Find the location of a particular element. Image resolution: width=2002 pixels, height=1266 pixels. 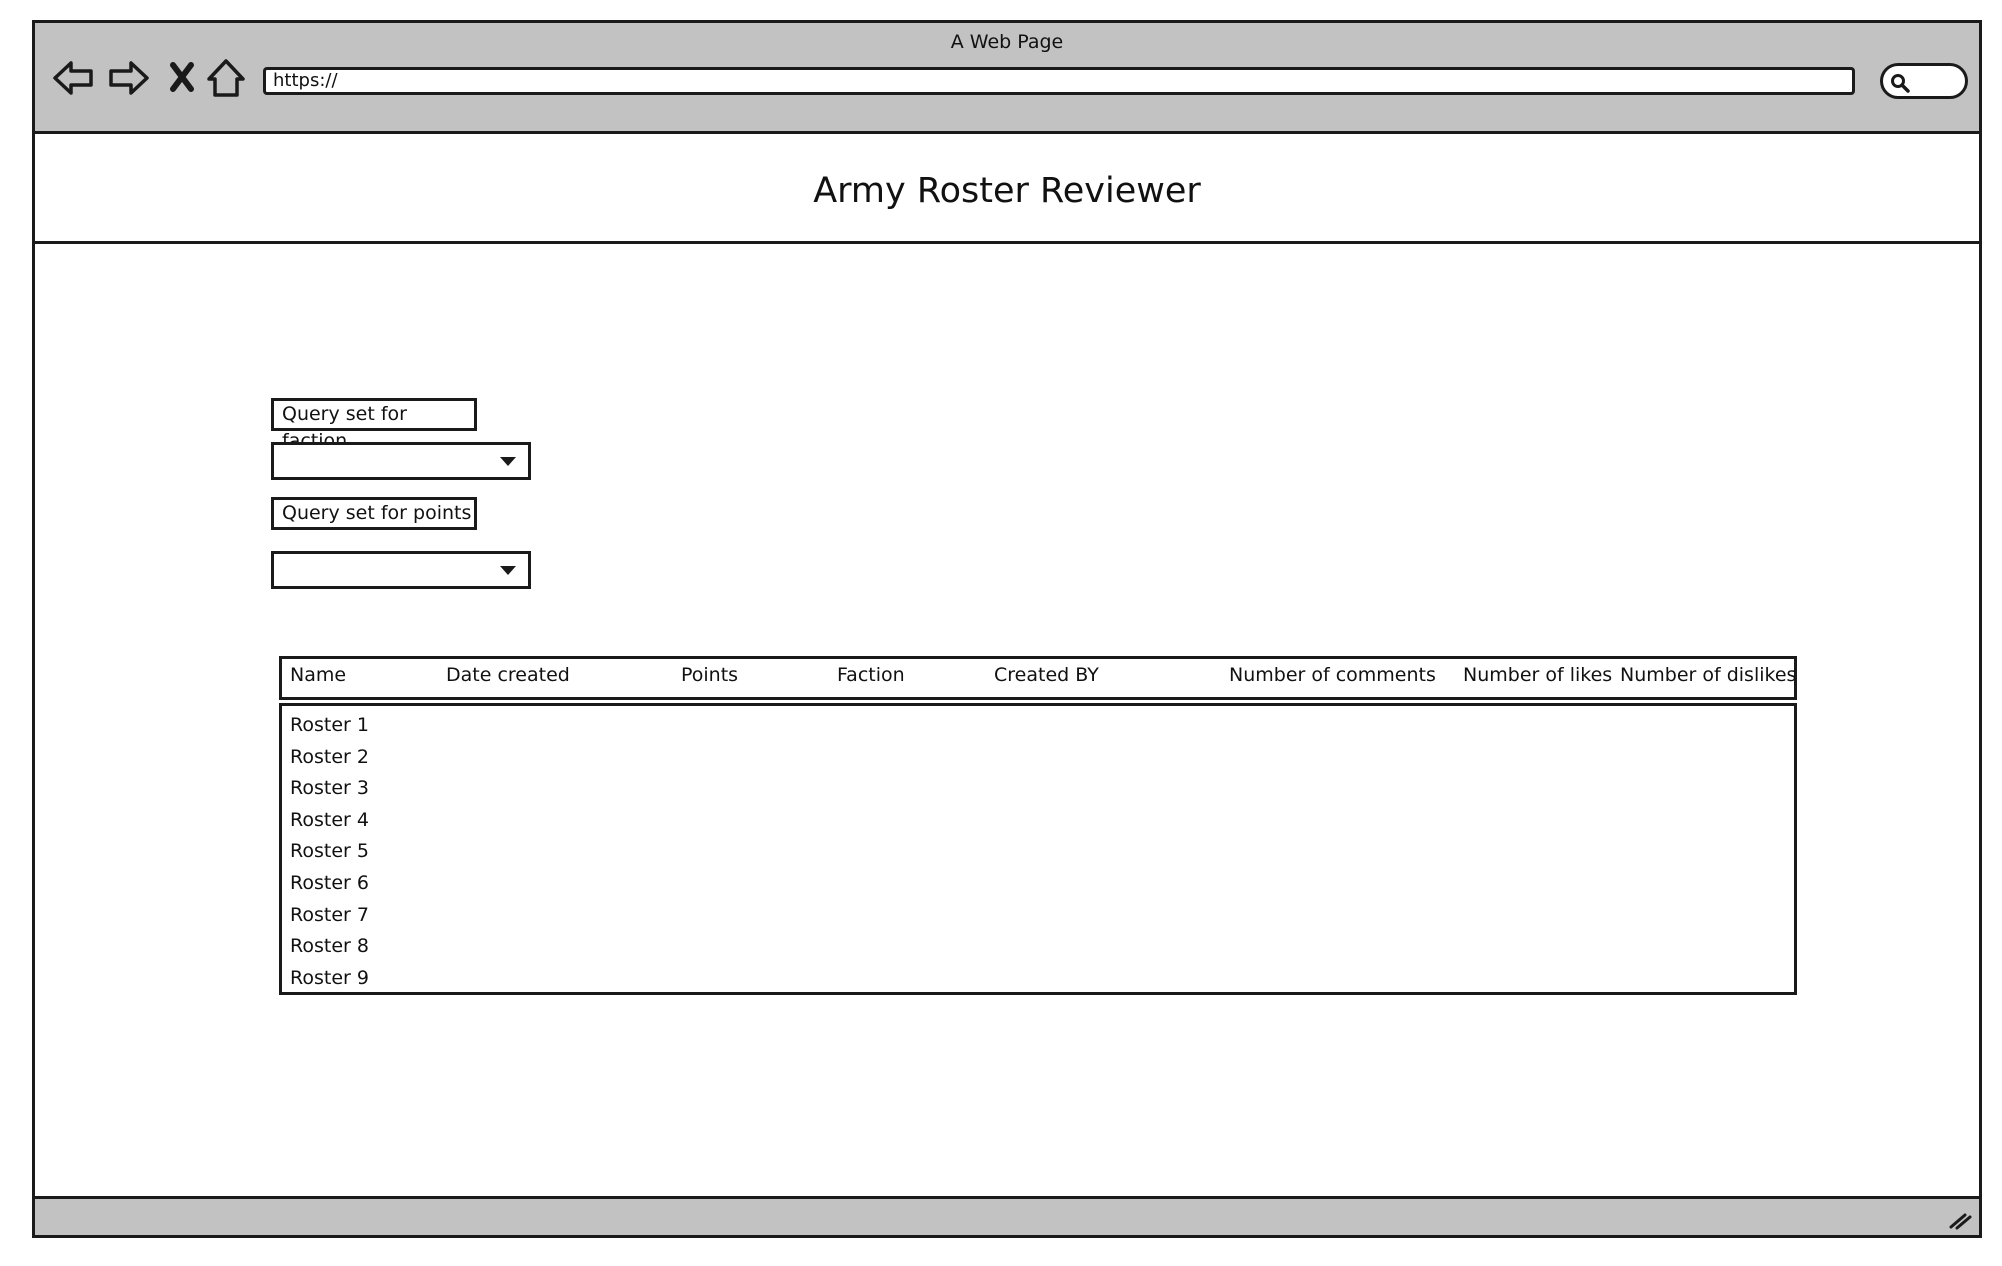

column-header-name: Name is located at coordinates (318, 675).